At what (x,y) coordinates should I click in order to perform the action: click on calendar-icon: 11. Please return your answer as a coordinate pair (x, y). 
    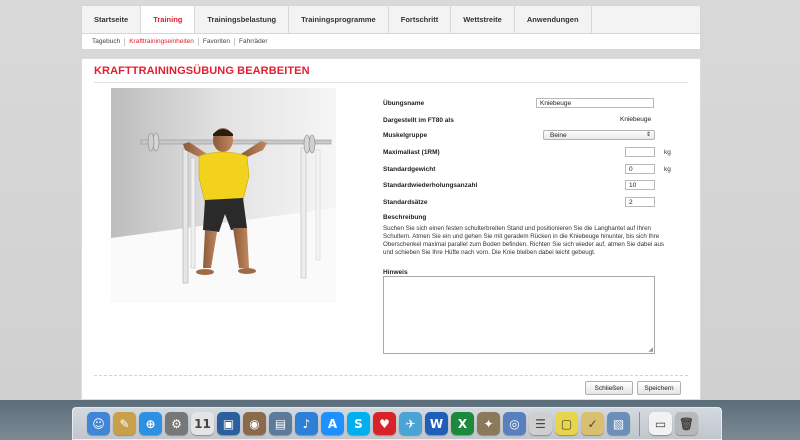
    Looking at the image, I should click on (202, 423).